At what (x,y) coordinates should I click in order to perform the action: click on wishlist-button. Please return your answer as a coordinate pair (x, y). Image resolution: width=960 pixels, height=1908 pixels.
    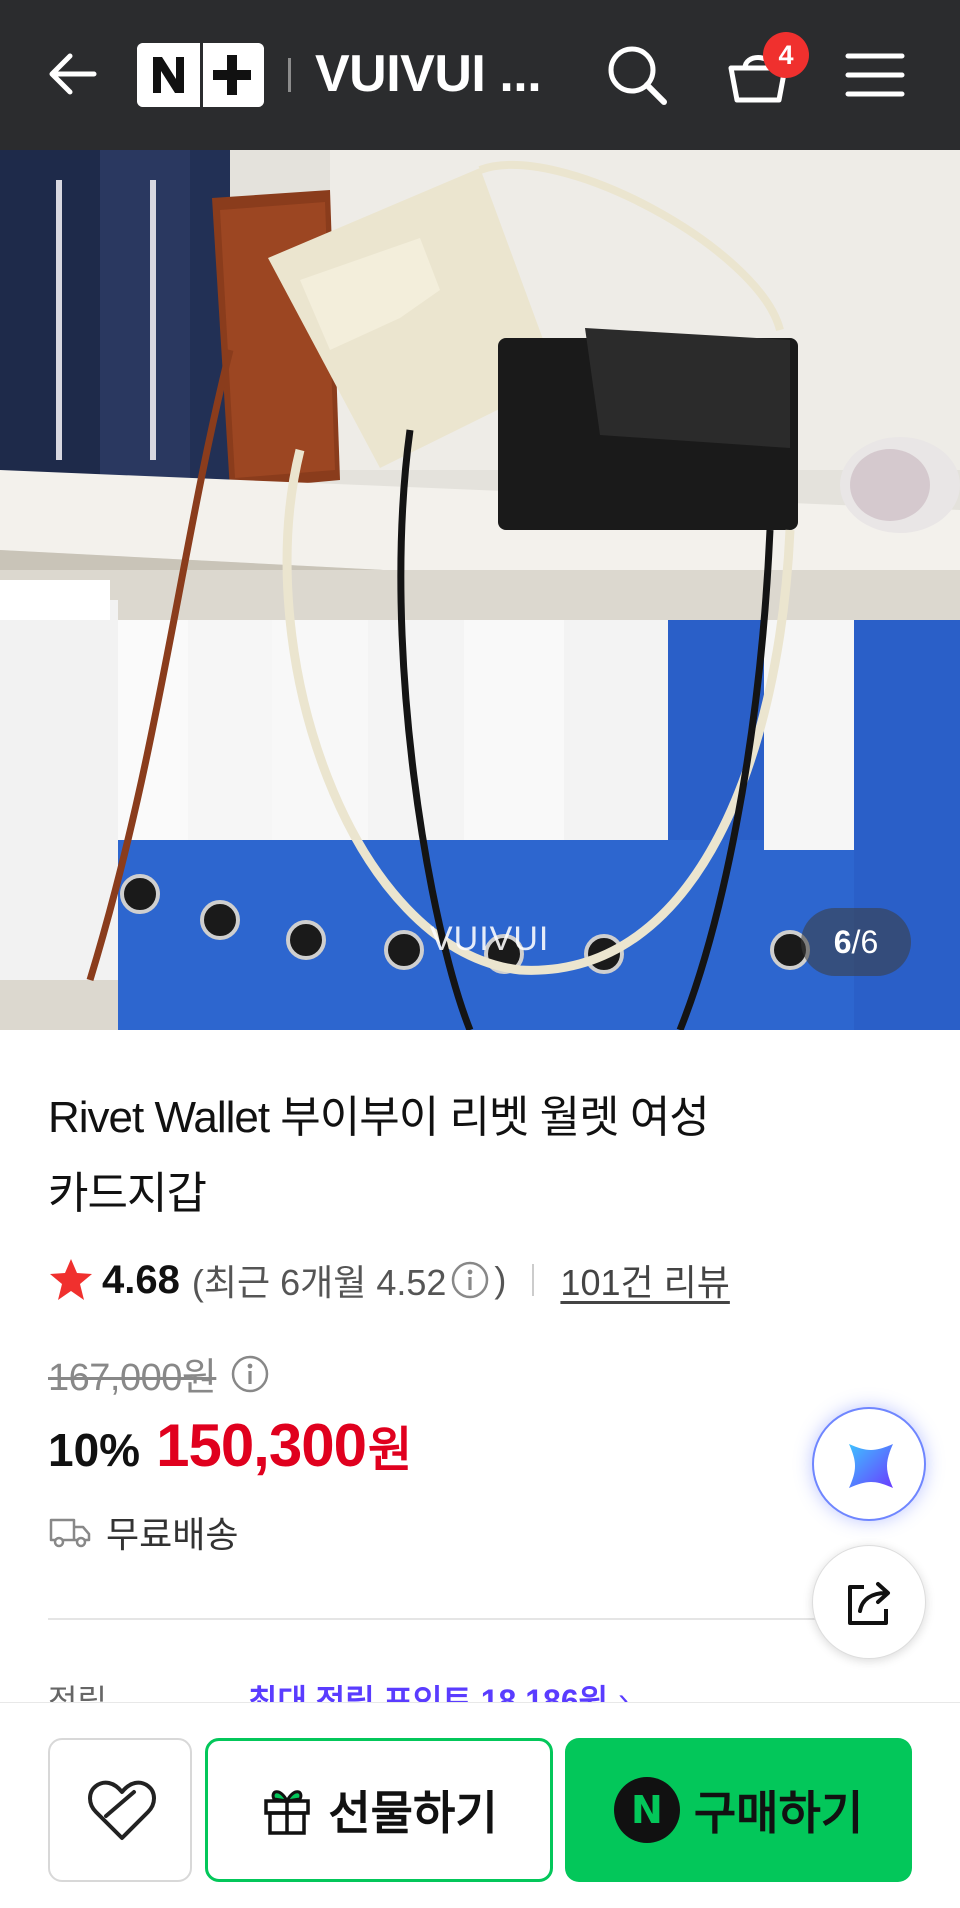
    Looking at the image, I should click on (120, 1810).